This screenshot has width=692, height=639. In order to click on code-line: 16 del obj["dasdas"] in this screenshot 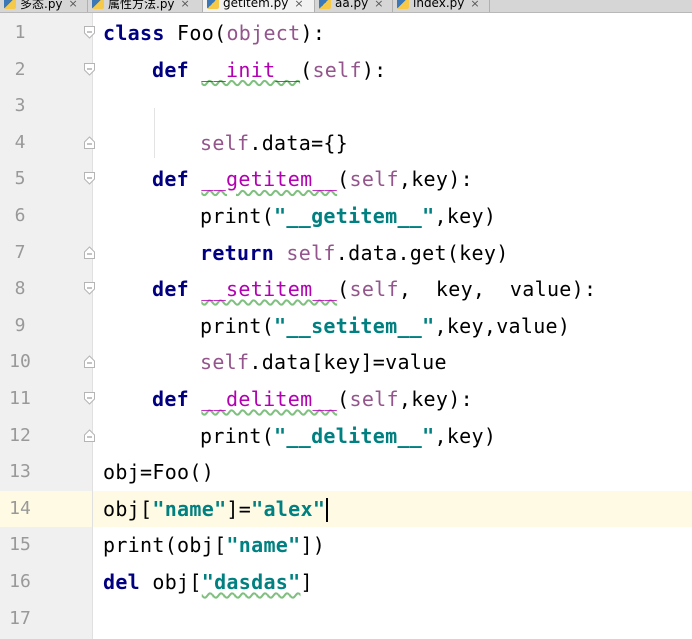, I will do `click(346, 582)`.